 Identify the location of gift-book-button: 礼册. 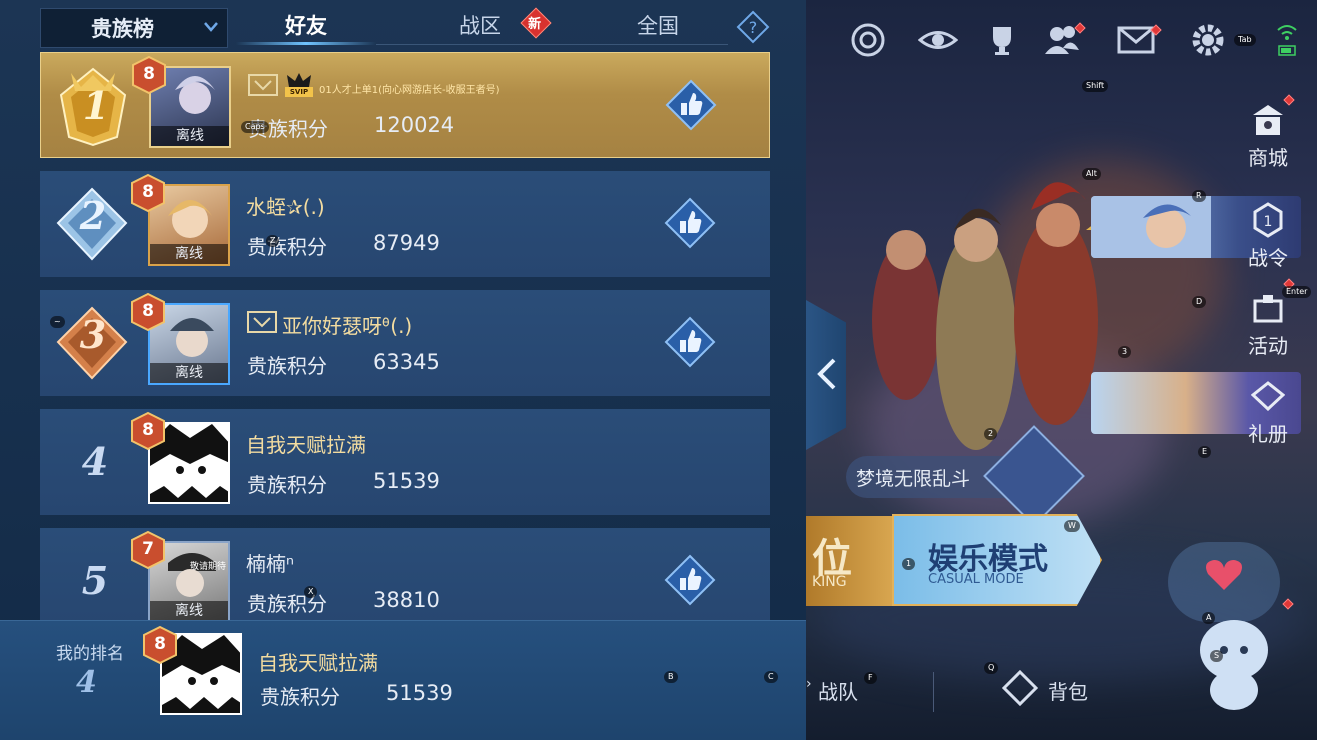
(1268, 411).